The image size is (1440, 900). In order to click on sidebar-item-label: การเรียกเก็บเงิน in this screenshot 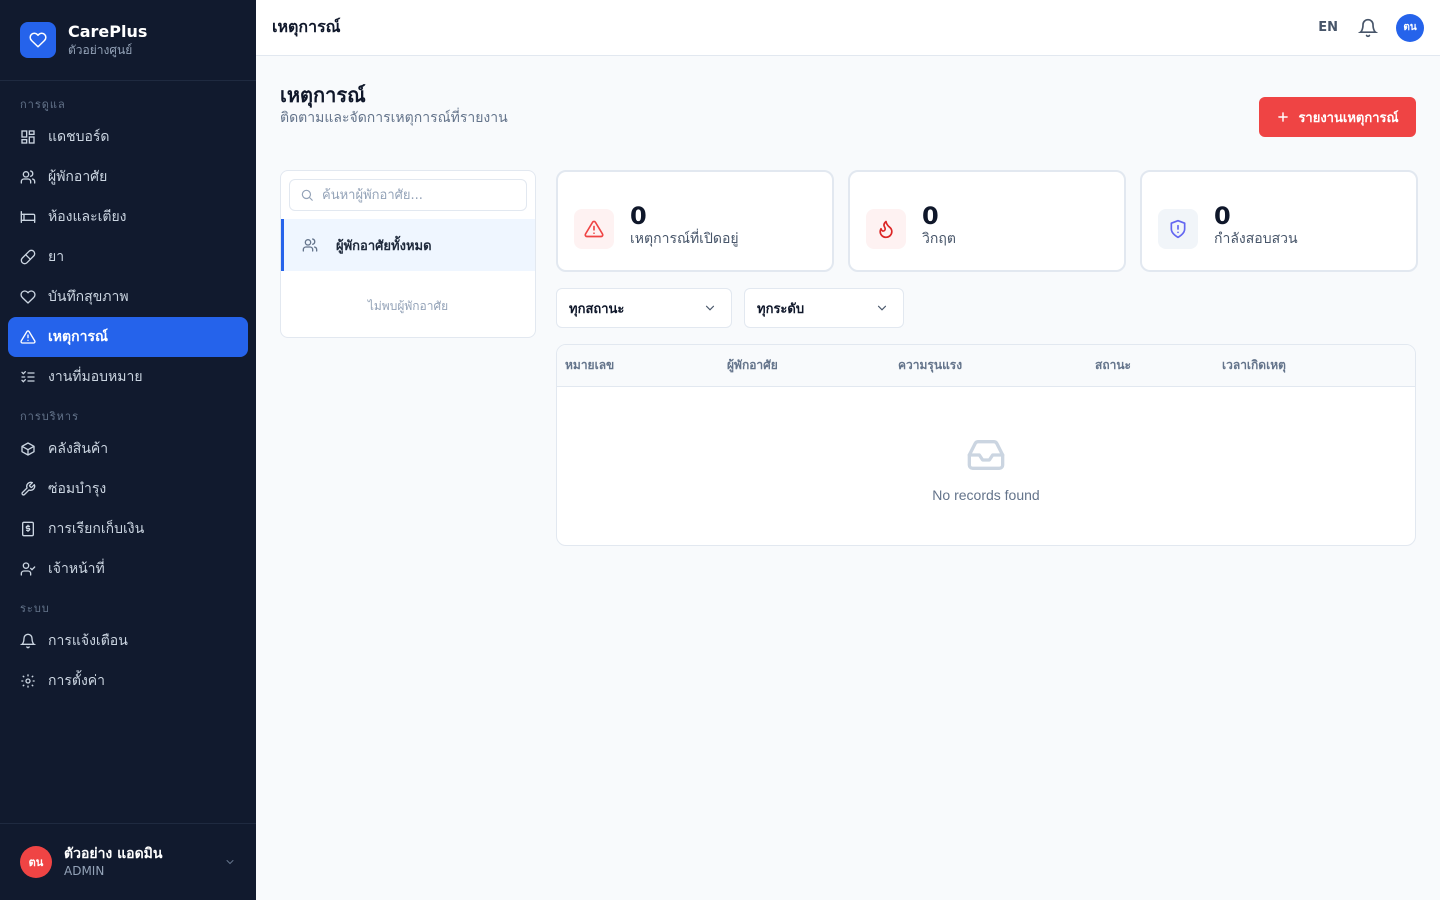, I will do `click(96, 529)`.